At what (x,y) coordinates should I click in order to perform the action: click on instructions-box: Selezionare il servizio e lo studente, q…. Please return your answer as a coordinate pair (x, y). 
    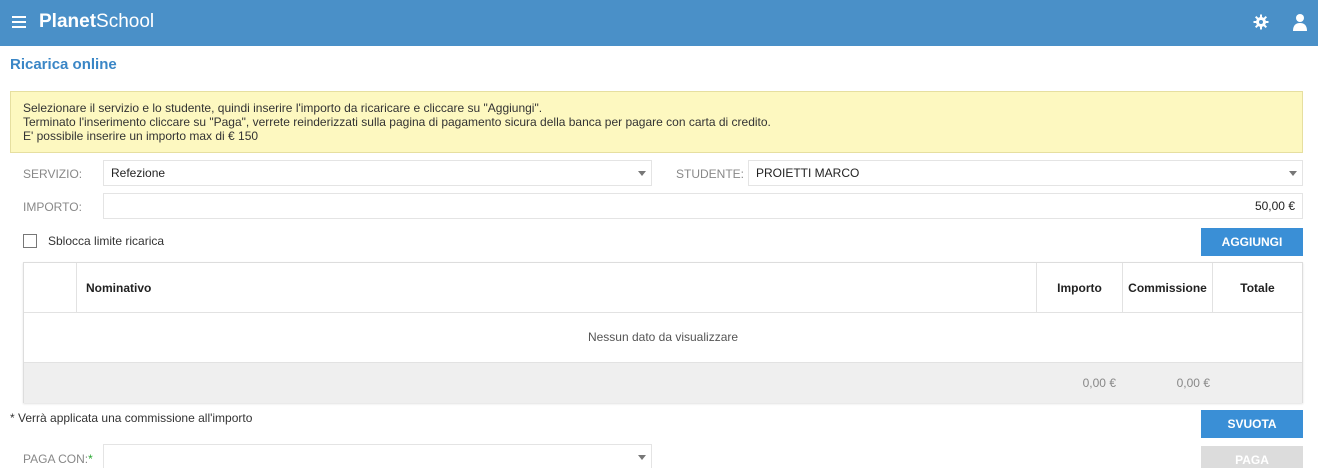
    Looking at the image, I should click on (656, 122).